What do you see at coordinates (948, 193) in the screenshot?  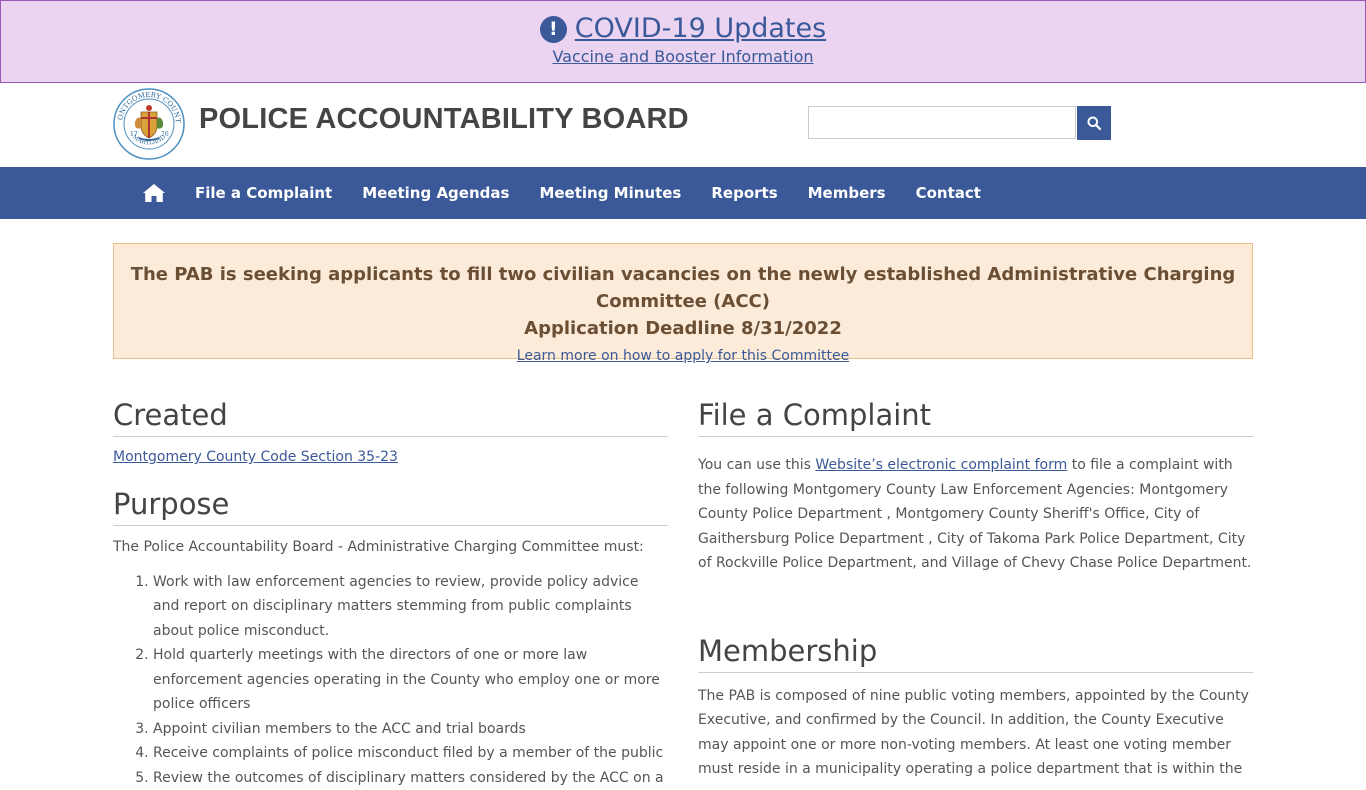 I see `nav-contact: Contact` at bounding box center [948, 193].